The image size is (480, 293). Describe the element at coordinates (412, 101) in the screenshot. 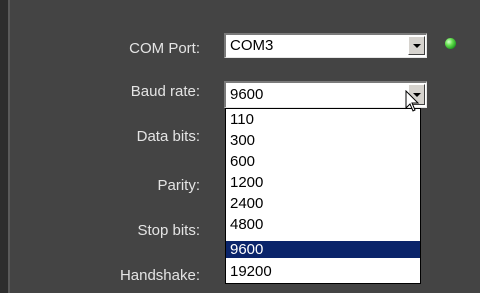

I see `mouse-cursor-icon` at that location.